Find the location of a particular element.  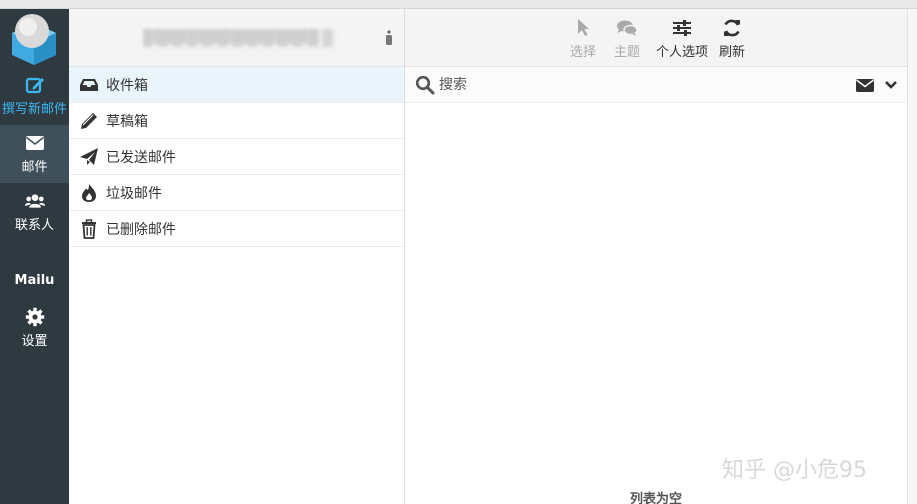

empty-list-message: 列表为空 is located at coordinates (655, 498).